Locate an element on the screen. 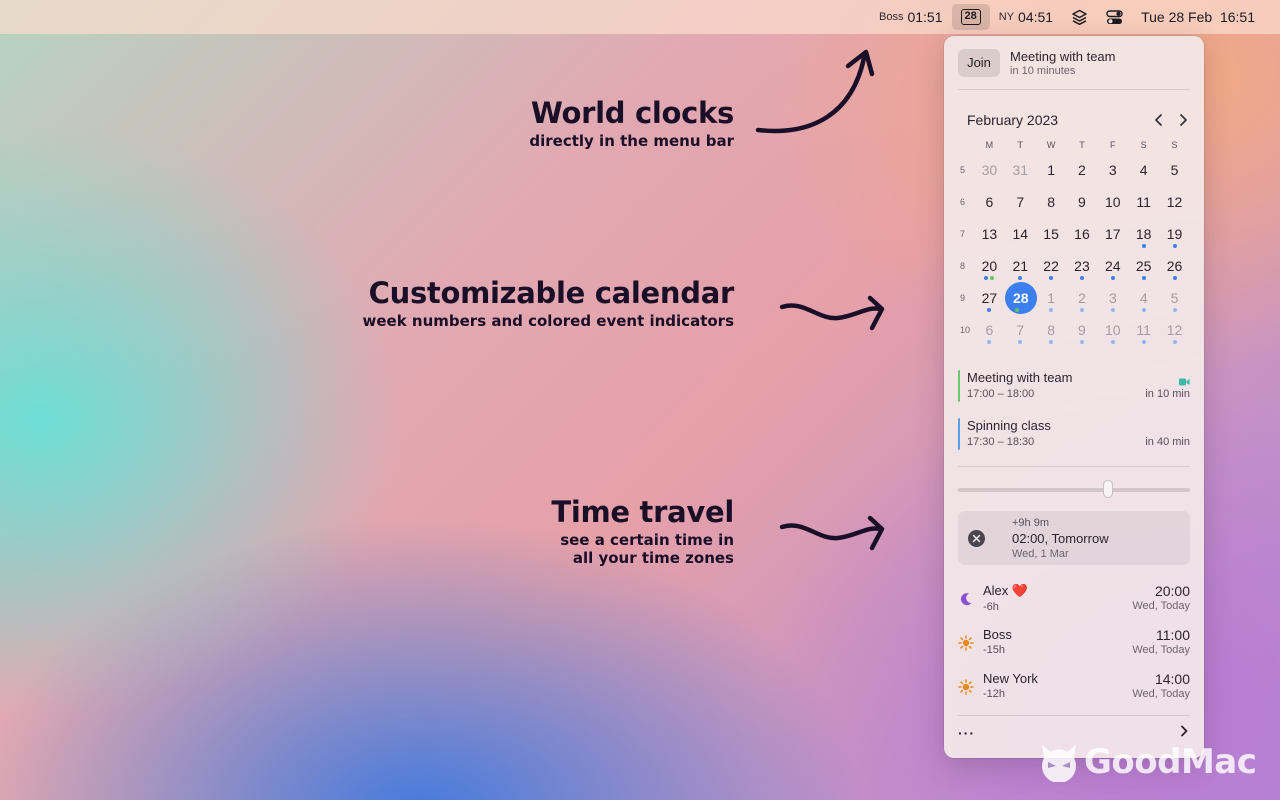 Image resolution: width=1280 pixels, height=800 pixels. more-button: ··· is located at coordinates (966, 733).